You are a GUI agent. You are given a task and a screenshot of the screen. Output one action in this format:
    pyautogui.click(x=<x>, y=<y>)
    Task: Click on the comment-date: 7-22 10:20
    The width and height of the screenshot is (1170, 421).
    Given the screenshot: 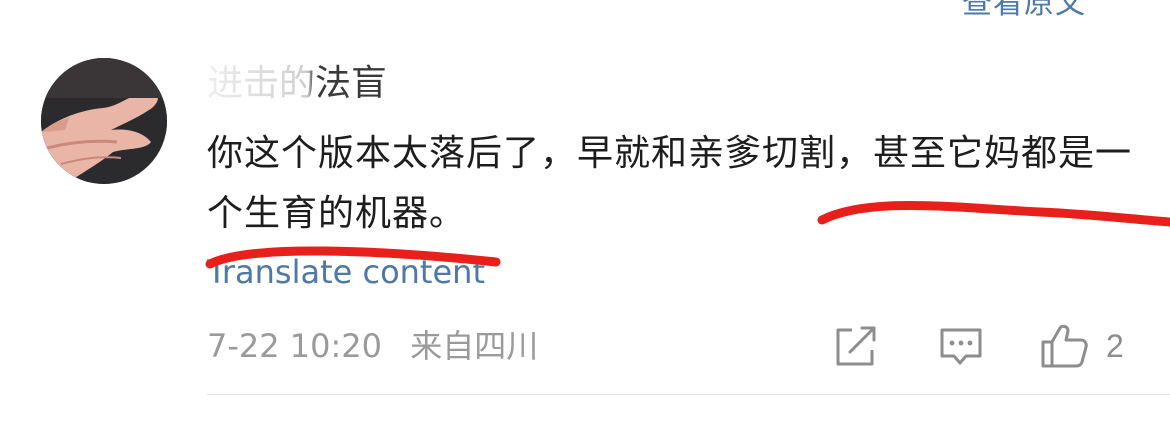 What is the action you would take?
    pyautogui.click(x=295, y=346)
    